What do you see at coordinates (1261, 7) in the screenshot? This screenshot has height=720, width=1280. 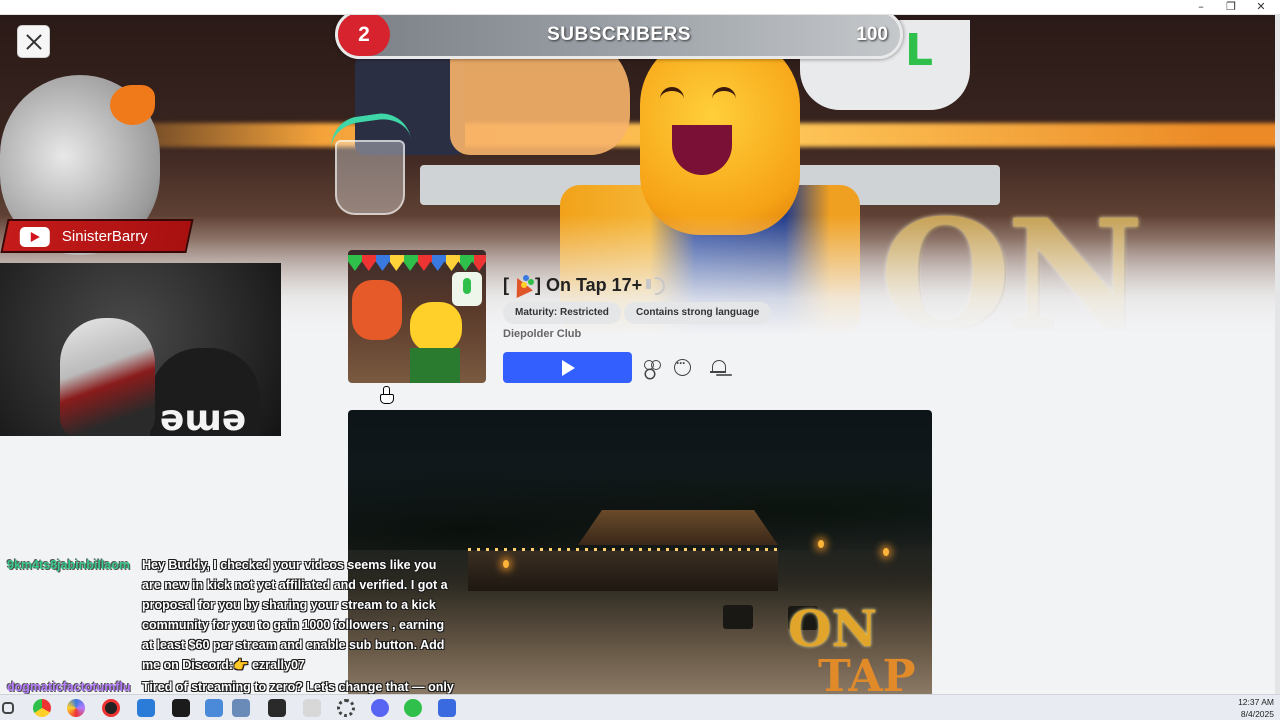 I see `close-window-button: ✕` at bounding box center [1261, 7].